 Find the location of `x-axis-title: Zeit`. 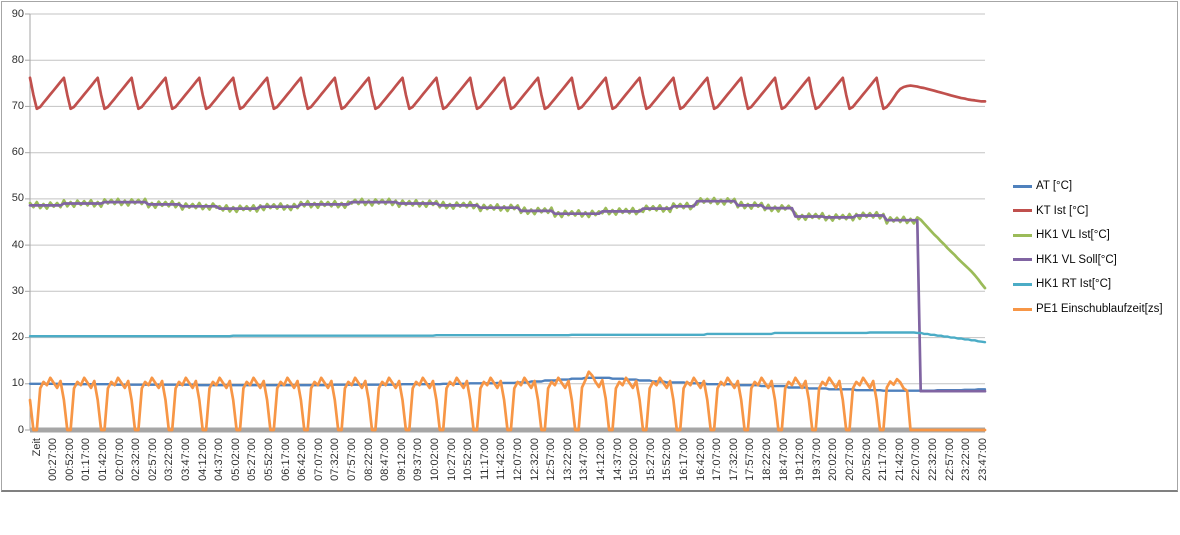

x-axis-title: Zeit is located at coordinates (36, 447).